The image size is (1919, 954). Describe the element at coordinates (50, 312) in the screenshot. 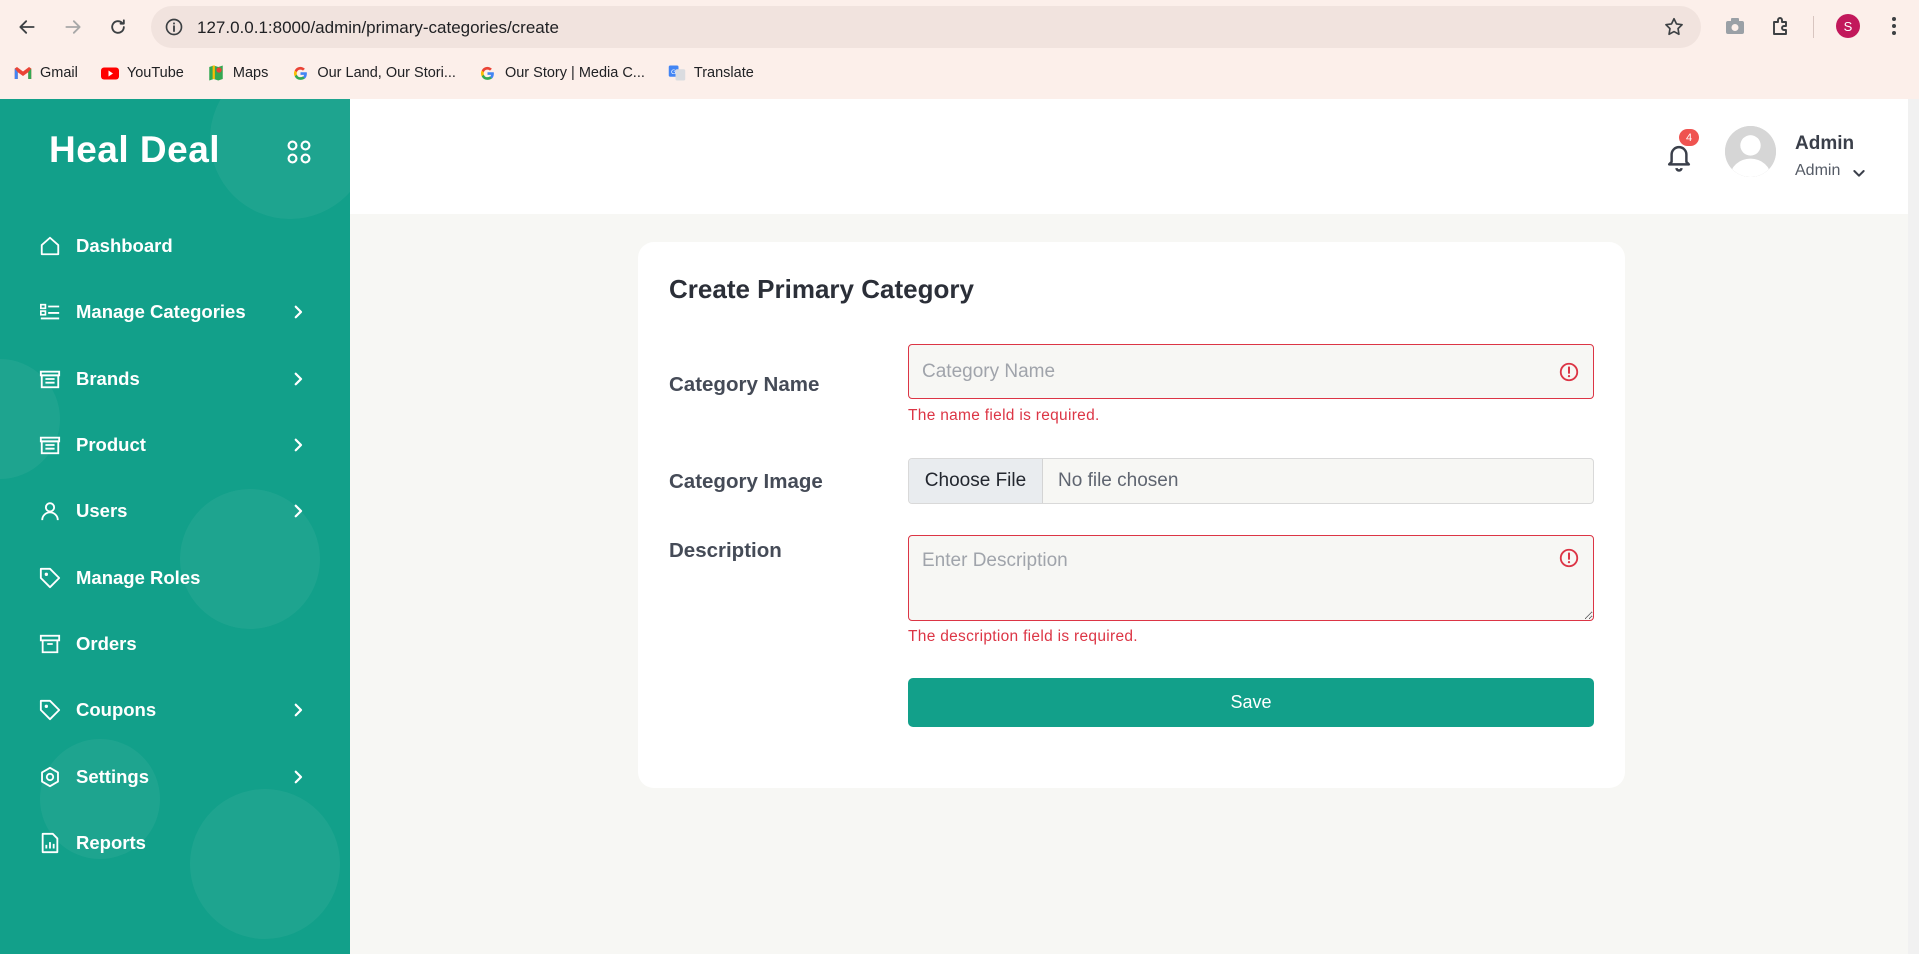

I see `list-icon` at that location.